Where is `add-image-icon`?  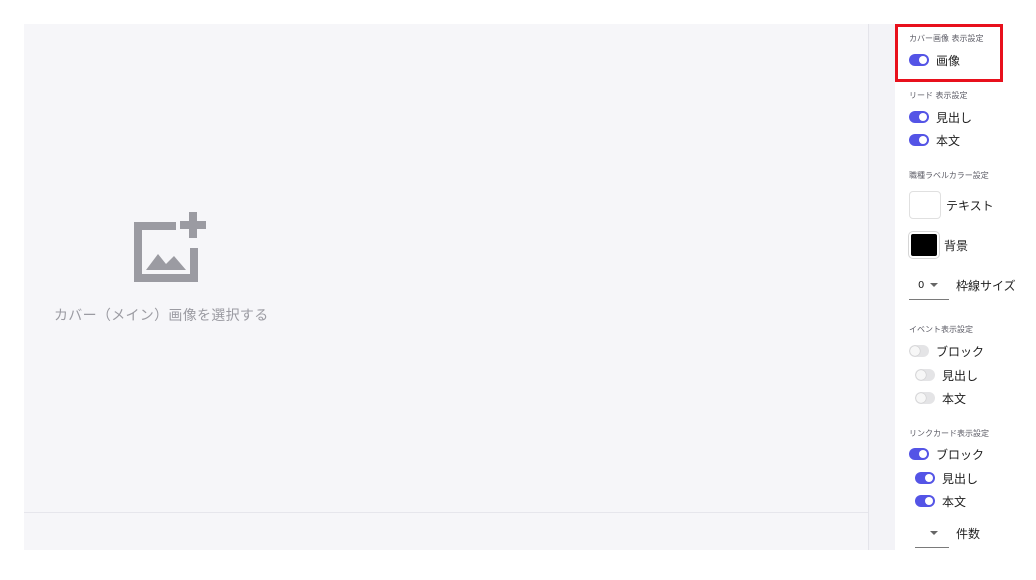 add-image-icon is located at coordinates (169, 247).